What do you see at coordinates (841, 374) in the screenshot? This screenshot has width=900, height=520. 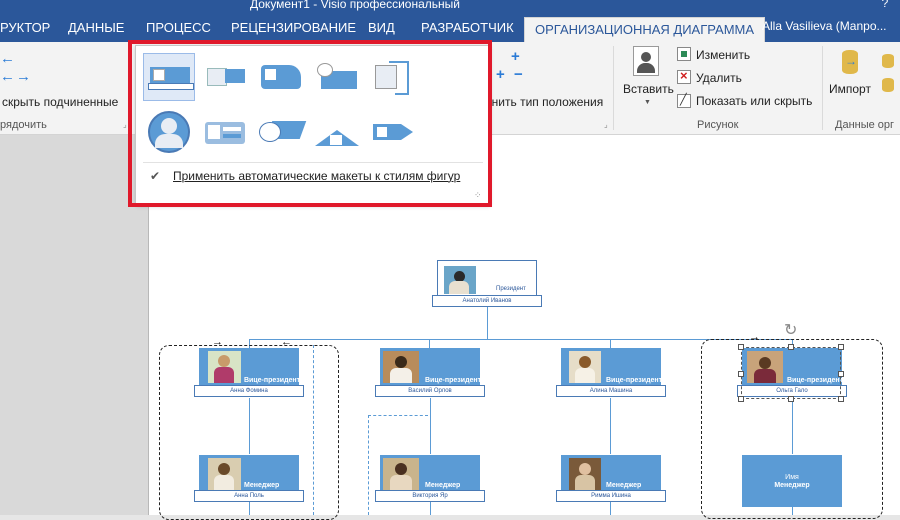 I see `resize-handle-e` at bounding box center [841, 374].